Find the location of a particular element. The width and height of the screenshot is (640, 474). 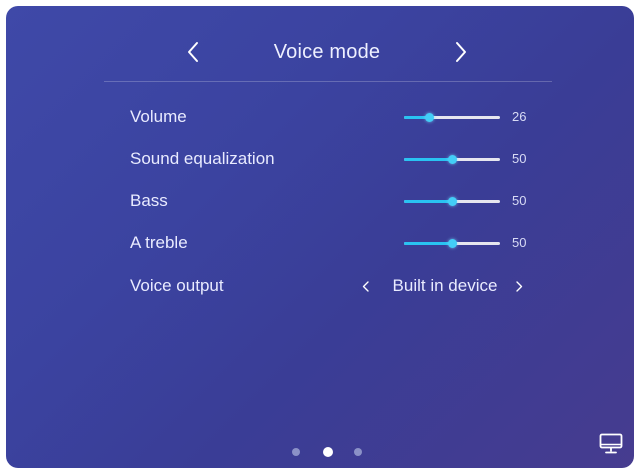

setting-row-sound-equalization: Sound equalization 50 is located at coordinates (320, 159).